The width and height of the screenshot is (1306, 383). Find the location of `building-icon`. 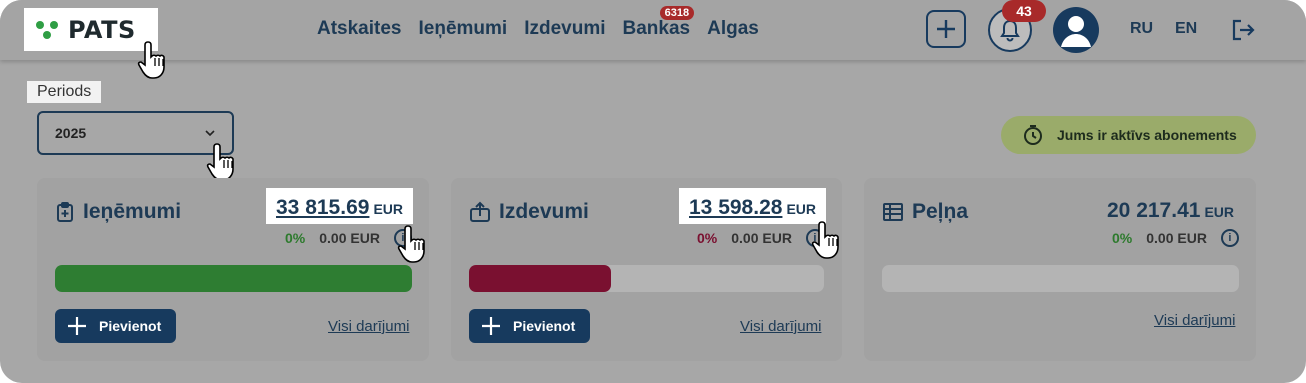

building-icon is located at coordinates (893, 212).